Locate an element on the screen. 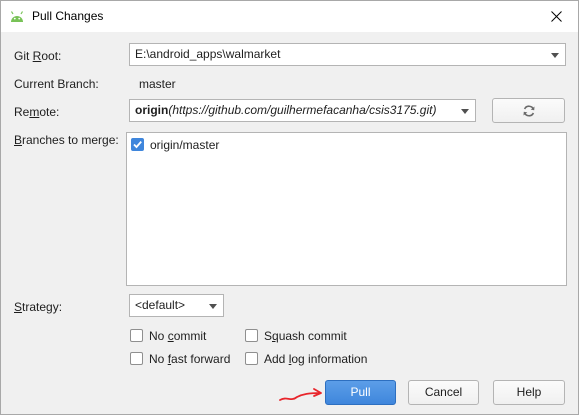 The height and width of the screenshot is (415, 579). add-log-information-checkbox is located at coordinates (251, 358).